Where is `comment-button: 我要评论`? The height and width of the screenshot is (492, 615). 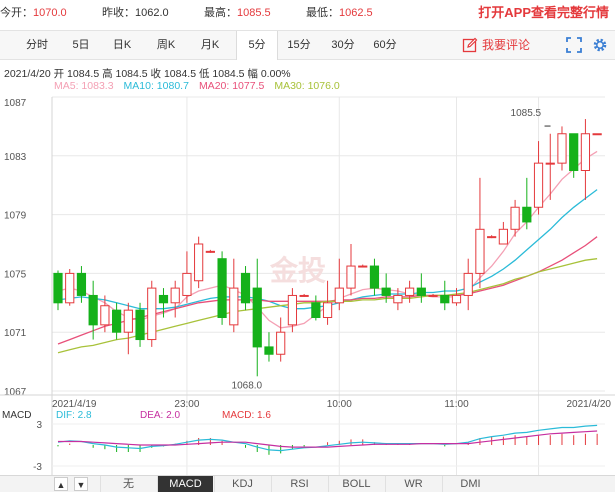
comment-button: 我要评论 is located at coordinates (496, 45).